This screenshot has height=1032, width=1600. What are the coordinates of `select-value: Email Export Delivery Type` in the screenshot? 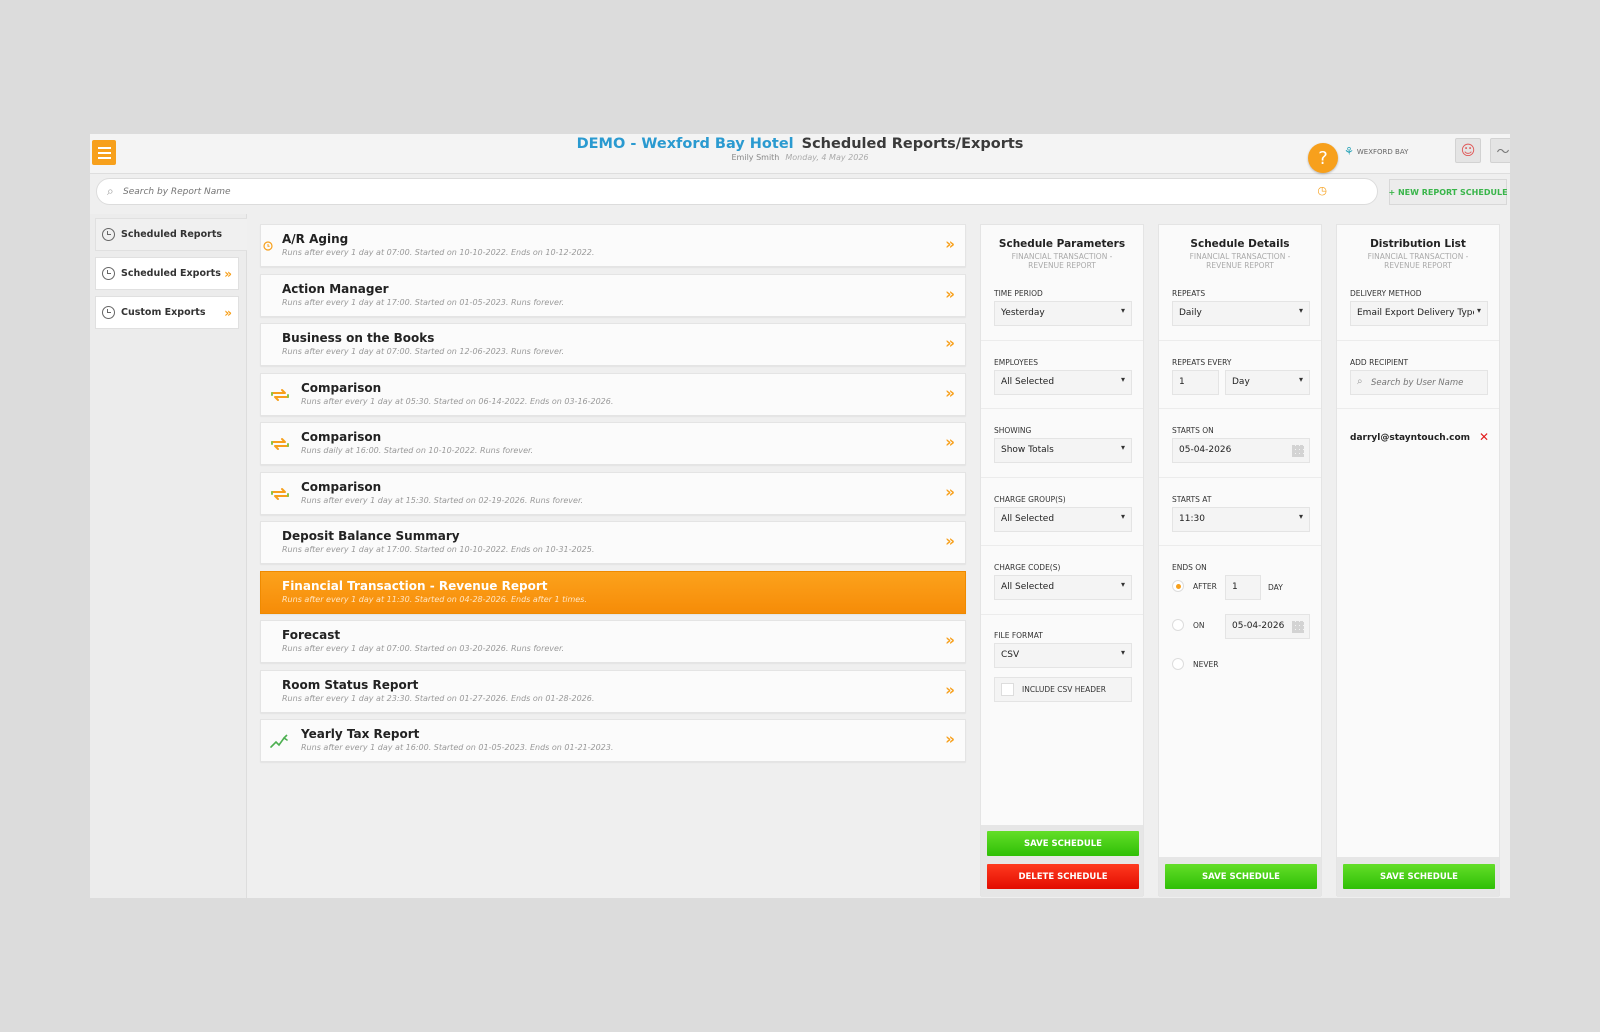 It's located at (1418, 313).